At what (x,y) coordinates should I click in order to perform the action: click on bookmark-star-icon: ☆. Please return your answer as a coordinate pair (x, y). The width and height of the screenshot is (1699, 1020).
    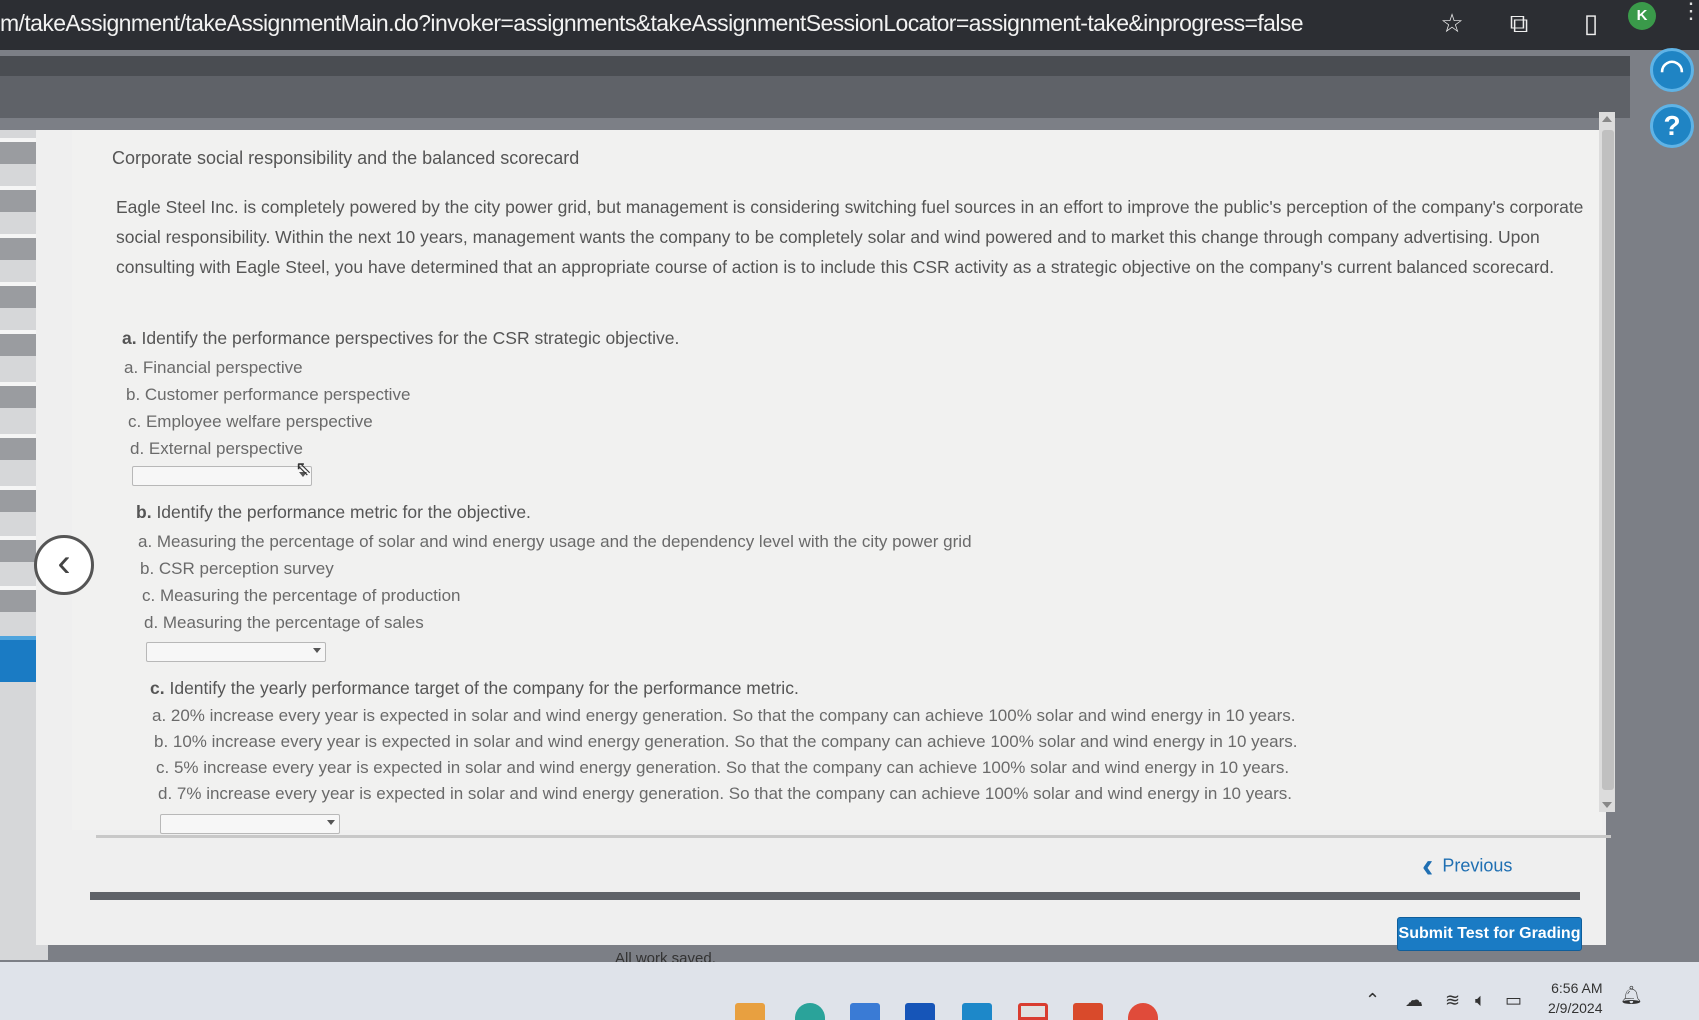
    Looking at the image, I should click on (1452, 23).